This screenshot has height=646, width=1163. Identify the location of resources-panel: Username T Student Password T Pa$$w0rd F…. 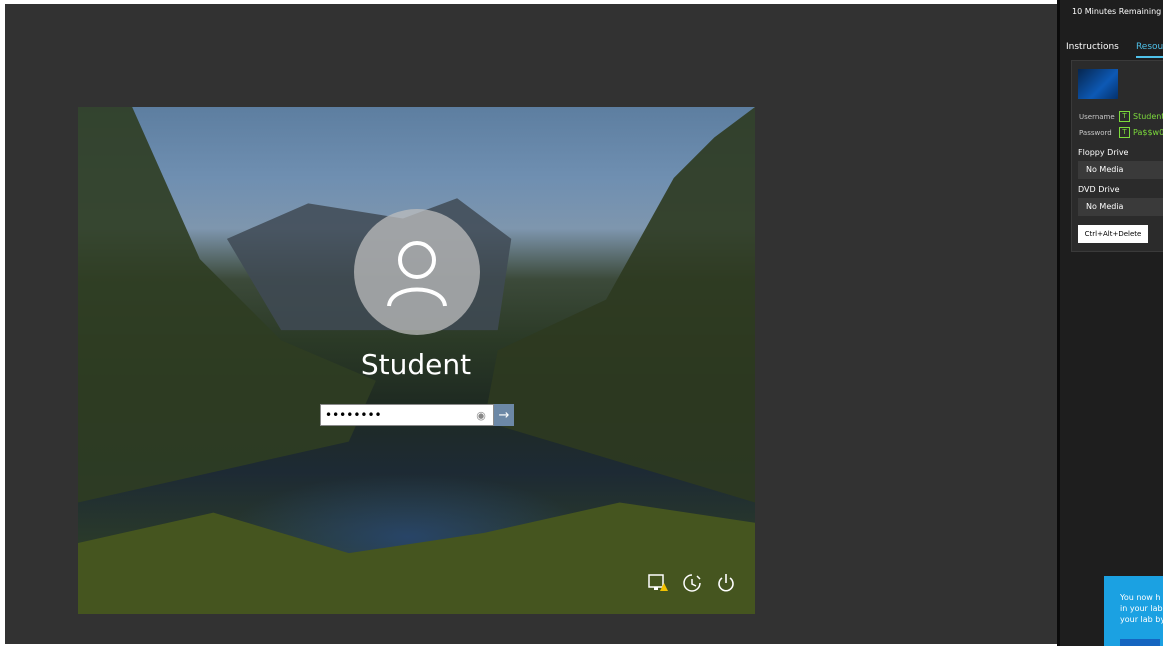
(1117, 156).